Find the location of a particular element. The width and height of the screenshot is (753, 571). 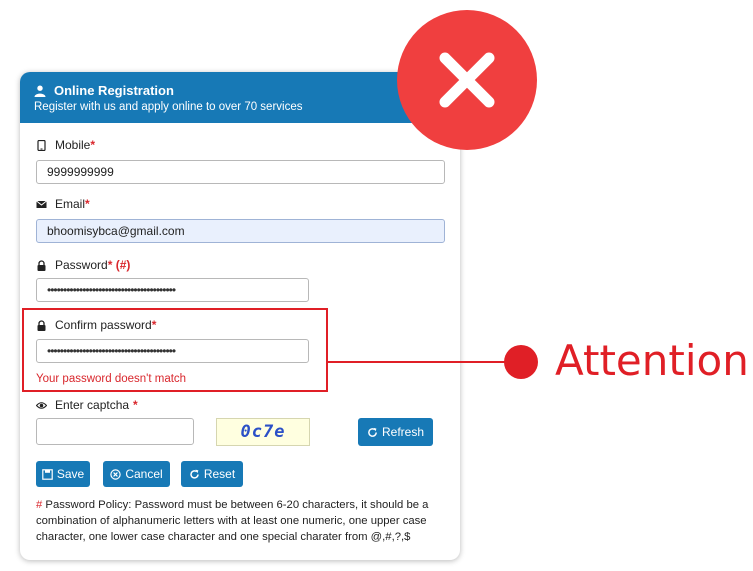

error-badge is located at coordinates (467, 80).